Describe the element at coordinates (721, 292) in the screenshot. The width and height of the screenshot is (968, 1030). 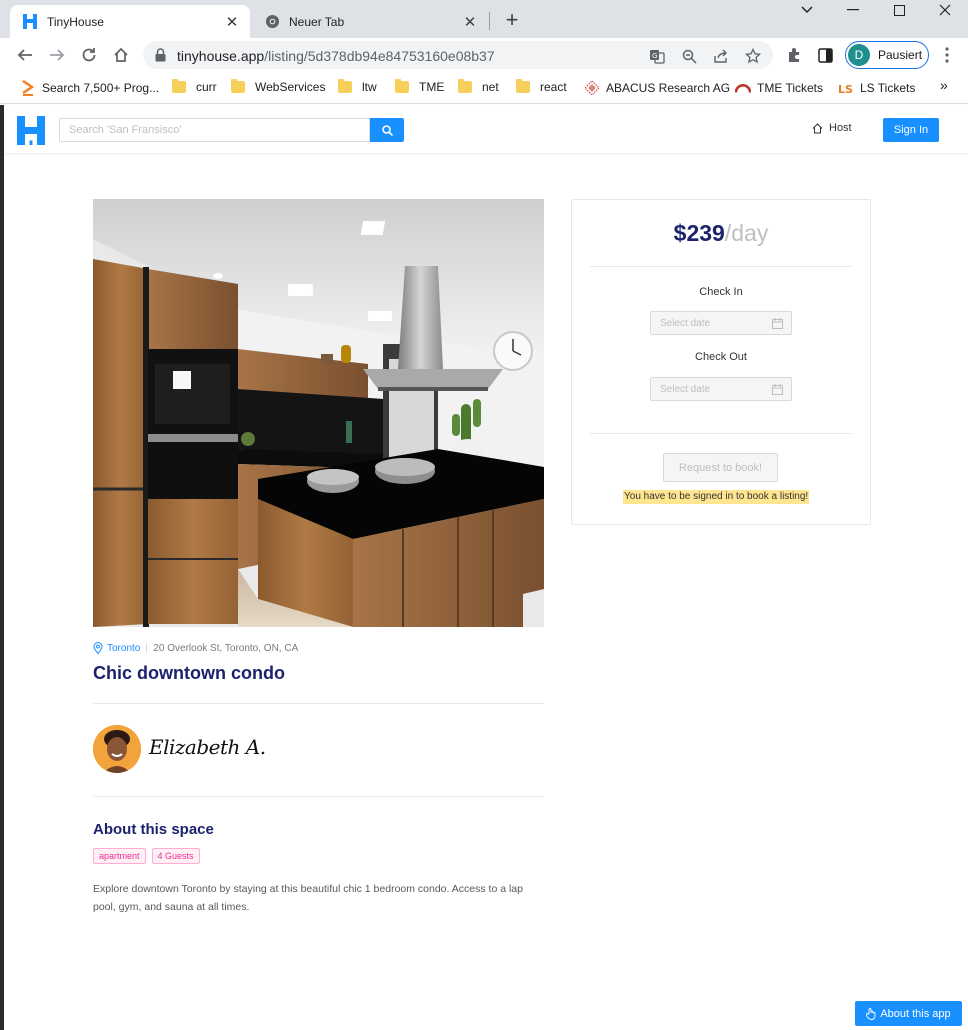
I see `check-in-label: Check In` at that location.